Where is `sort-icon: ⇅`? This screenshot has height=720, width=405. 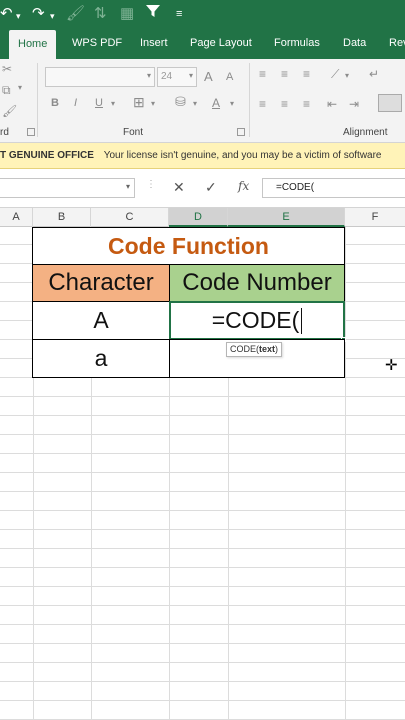
sort-icon: ⇅ is located at coordinates (100, 14).